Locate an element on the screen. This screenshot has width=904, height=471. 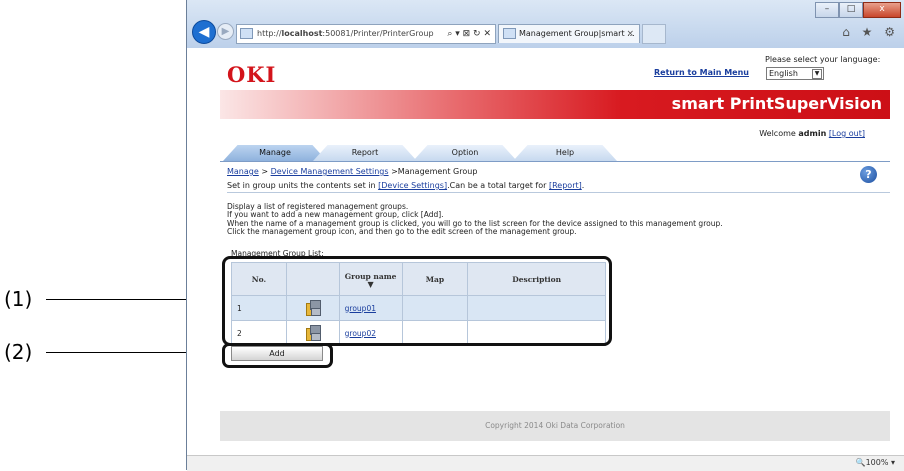
footer-copyright: Copyright 2014 Oki Data Corporation is located at coordinates (555, 426).